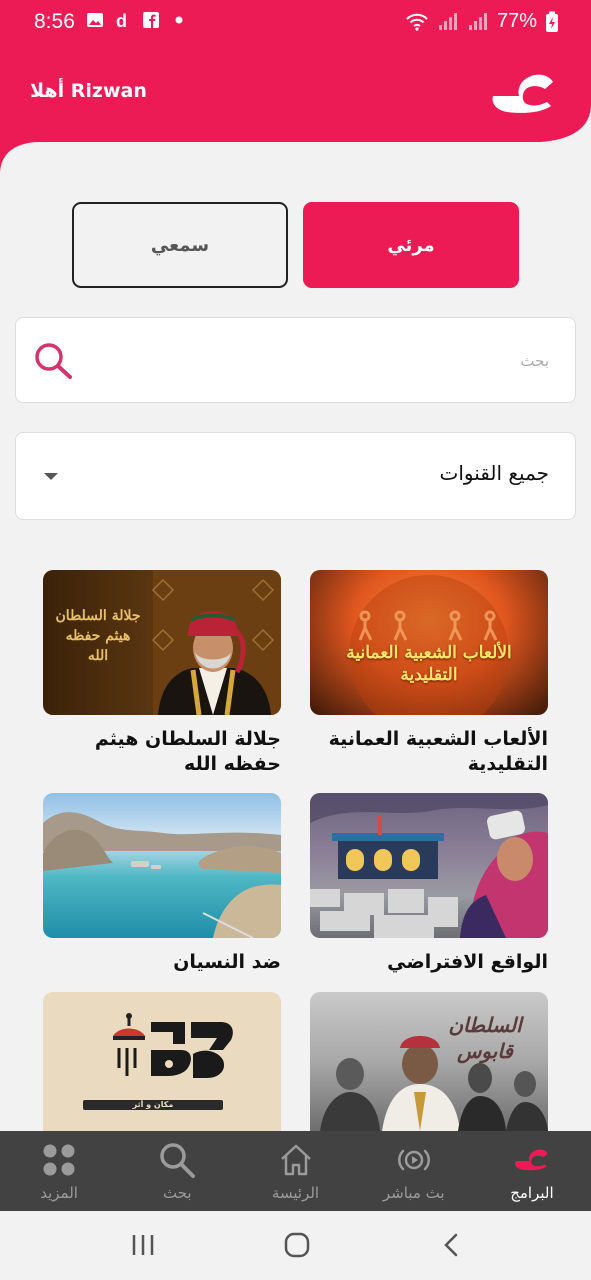 The width and height of the screenshot is (591, 1280). I want to click on bottom-nav: البرامج بث مباشر الرئيسة بحث المزيد, so click(295, 1171).